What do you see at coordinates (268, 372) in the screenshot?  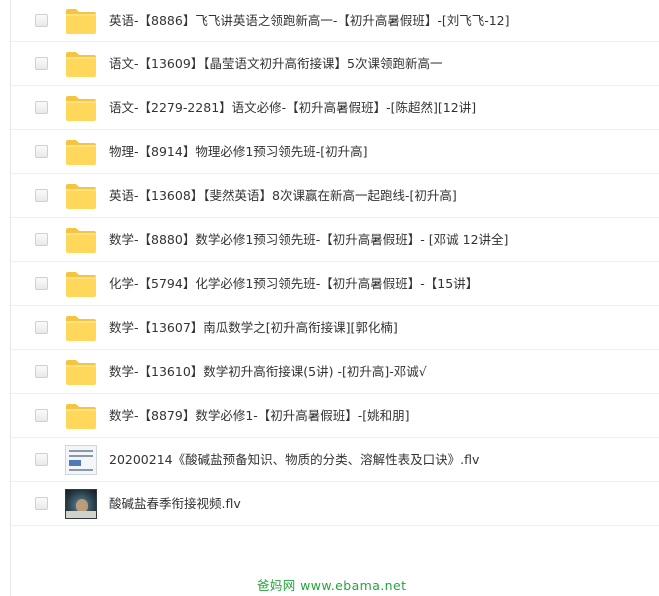 I see `file-name: 数学-【13610】数学初升高衔接课(5讲) -[初升高]-邓诚√` at bounding box center [268, 372].